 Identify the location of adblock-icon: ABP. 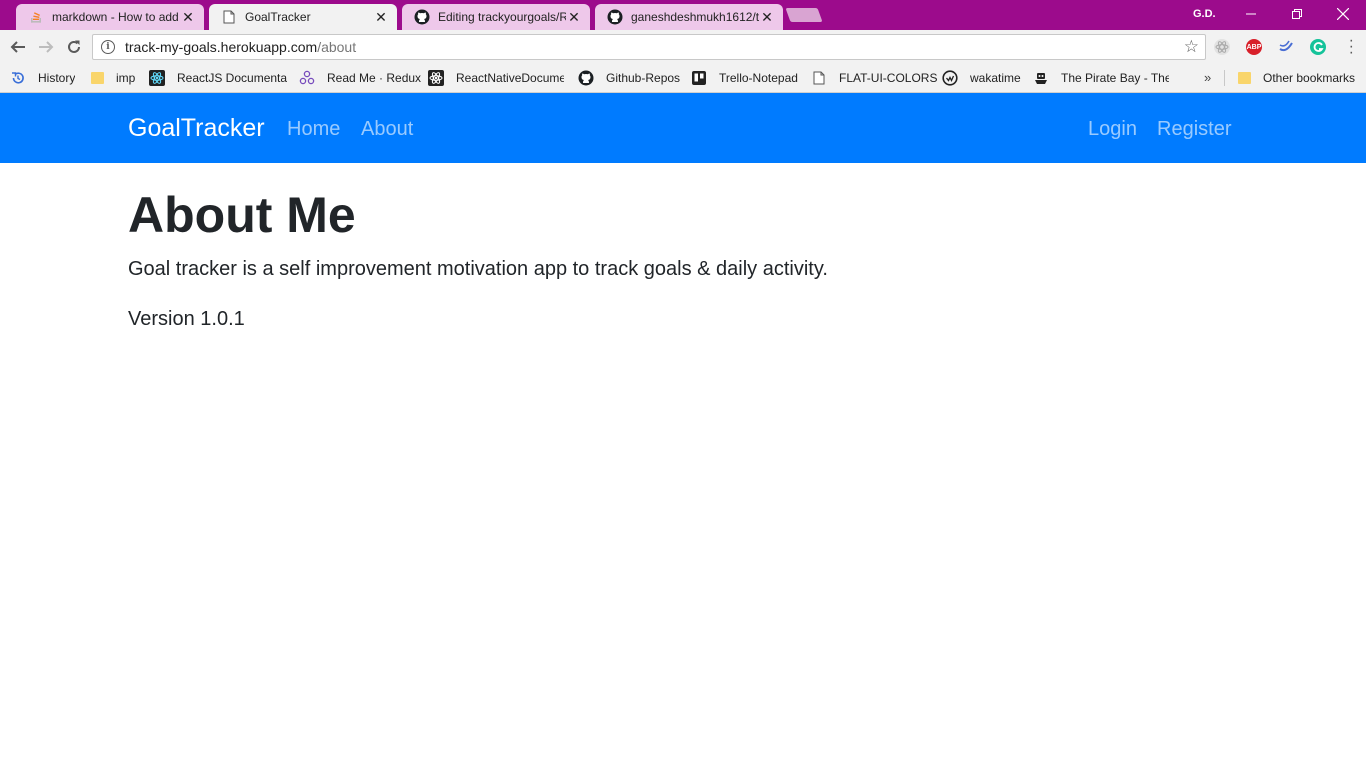
(1254, 47).